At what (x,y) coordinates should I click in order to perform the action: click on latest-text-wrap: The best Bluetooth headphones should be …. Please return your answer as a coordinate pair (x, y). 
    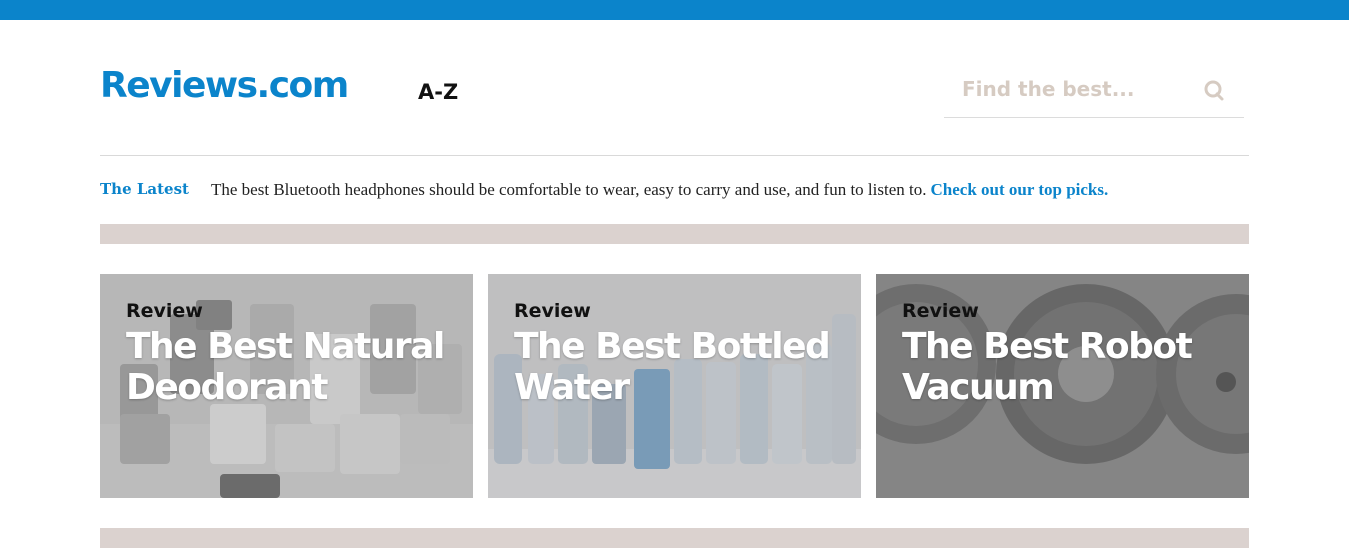
    Looking at the image, I should click on (659, 190).